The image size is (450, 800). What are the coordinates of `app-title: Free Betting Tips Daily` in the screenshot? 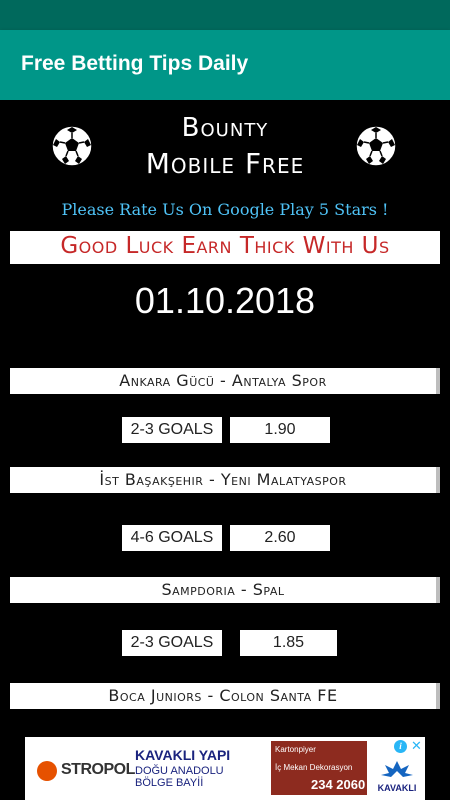 It's located at (135, 63).